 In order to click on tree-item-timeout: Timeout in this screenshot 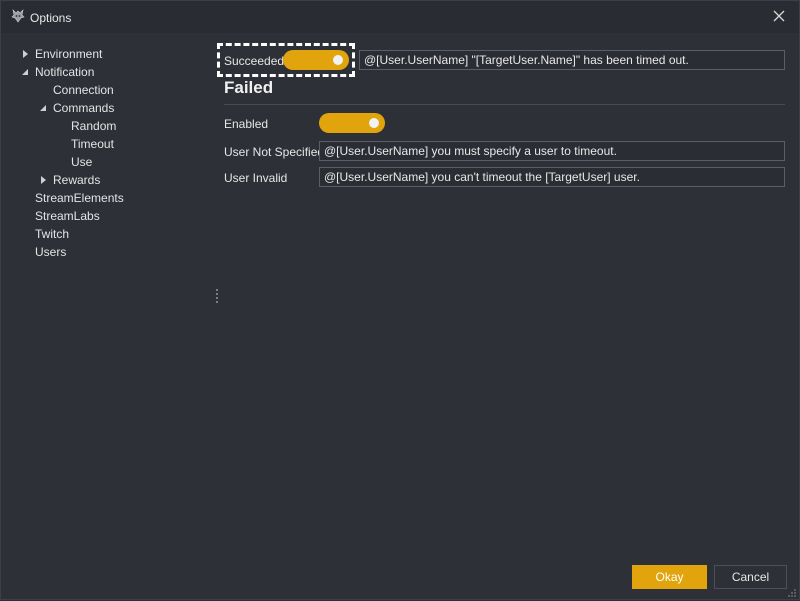, I will do `click(103, 144)`.